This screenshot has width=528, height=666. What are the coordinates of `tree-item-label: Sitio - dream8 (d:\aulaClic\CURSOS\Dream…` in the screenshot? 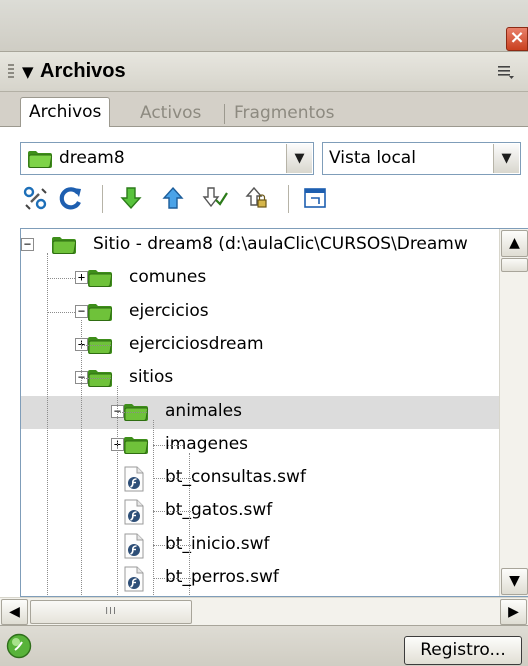 It's located at (280, 244).